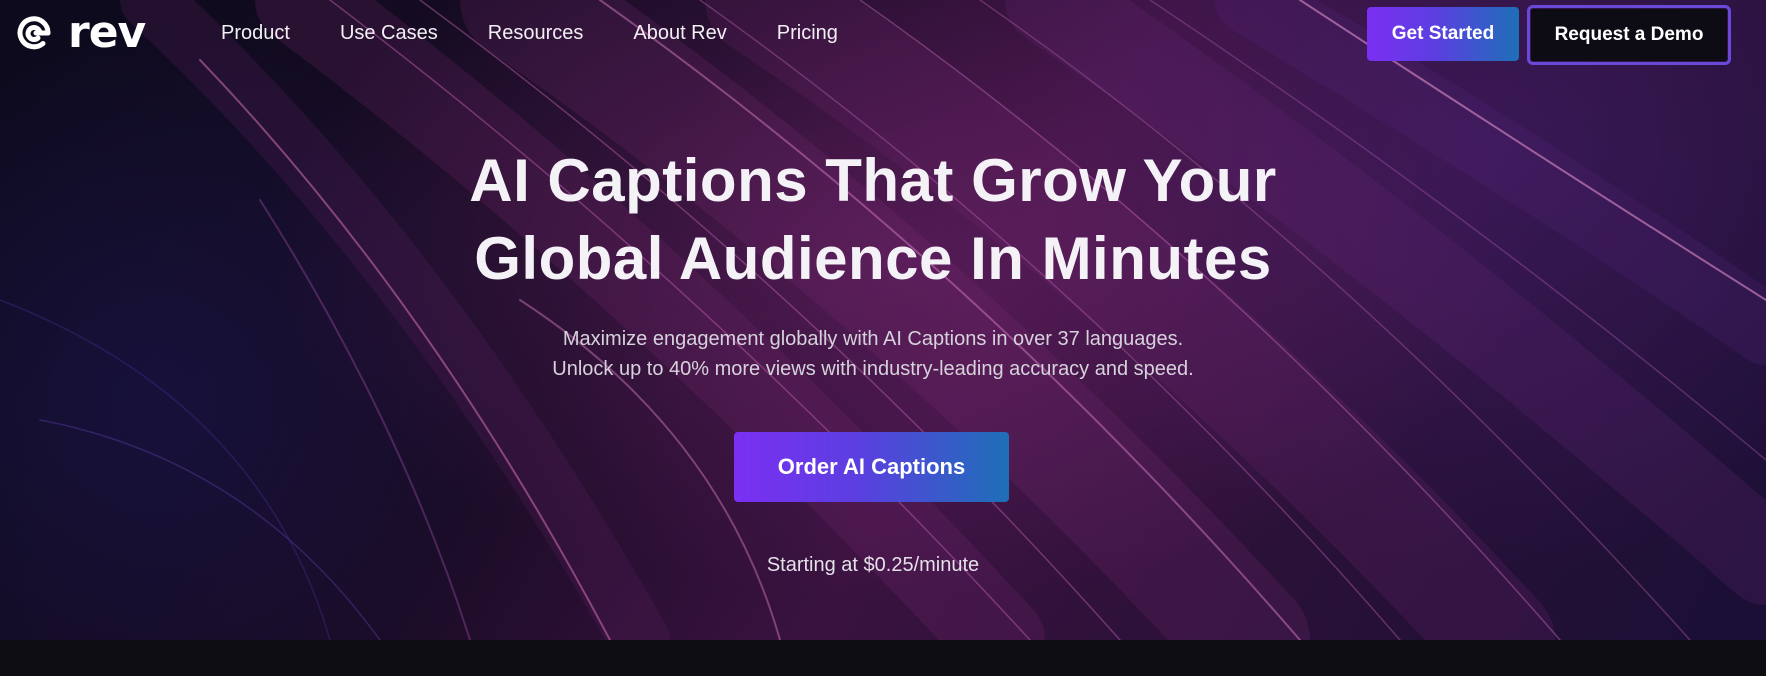 The image size is (1766, 676). What do you see at coordinates (871, 467) in the screenshot?
I see `order-ai-captions-button: Order AI Captions` at bounding box center [871, 467].